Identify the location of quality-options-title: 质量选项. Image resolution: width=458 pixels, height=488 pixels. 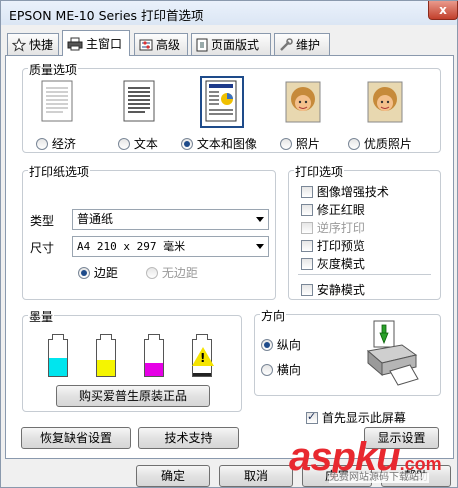
(53, 69).